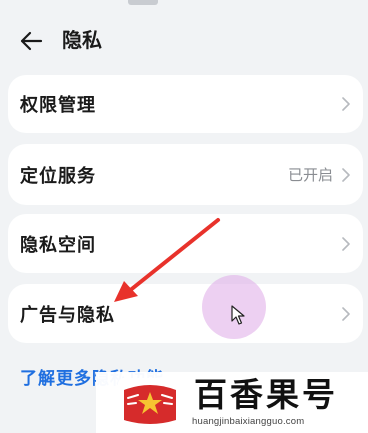 This screenshot has width=368, height=433. Describe the element at coordinates (67, 315) in the screenshot. I see `settings-item-label: 广告与隐私` at that location.